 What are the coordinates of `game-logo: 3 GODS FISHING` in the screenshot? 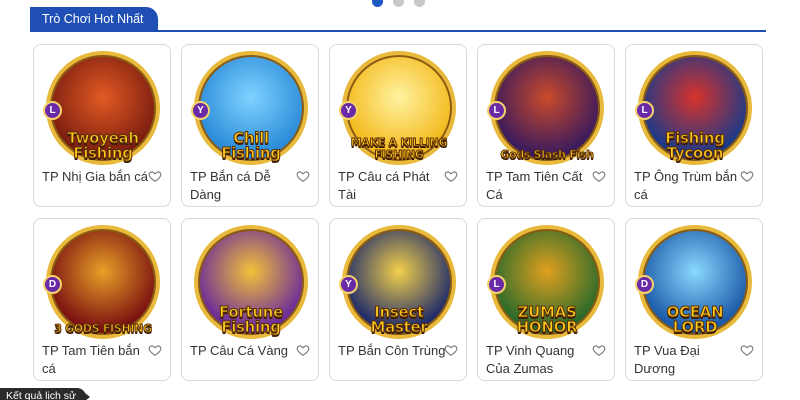 It's located at (103, 328).